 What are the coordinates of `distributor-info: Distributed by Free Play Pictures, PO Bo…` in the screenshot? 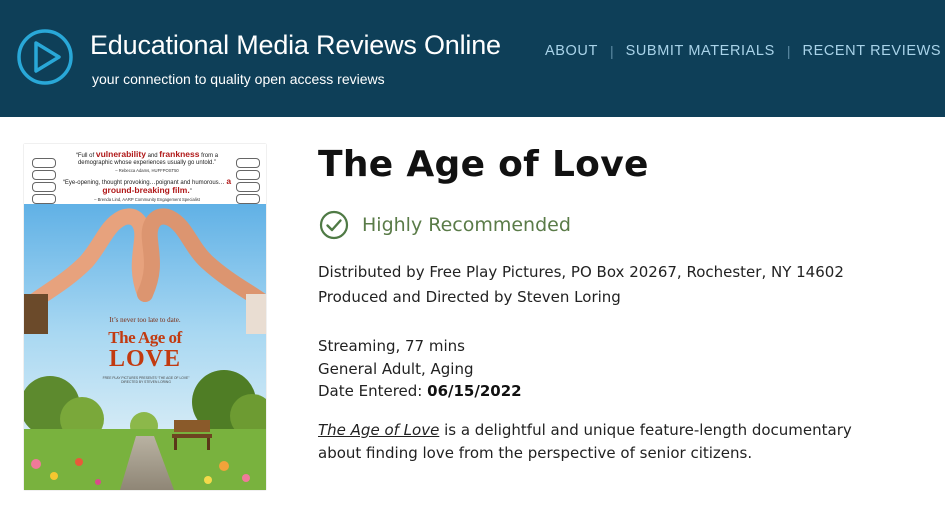 It's located at (581, 272).